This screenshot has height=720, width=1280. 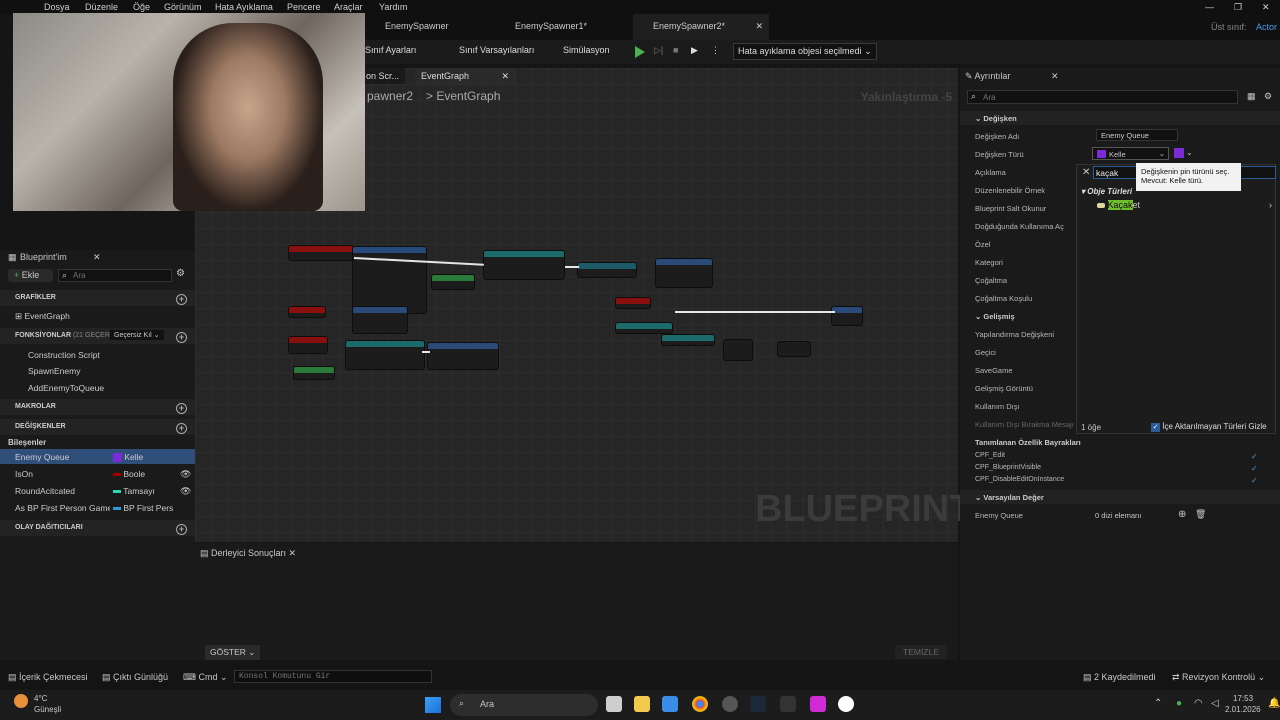 What do you see at coordinates (97, 407) in the screenshot?
I see `macros-section: MAKROLAR +` at bounding box center [97, 407].